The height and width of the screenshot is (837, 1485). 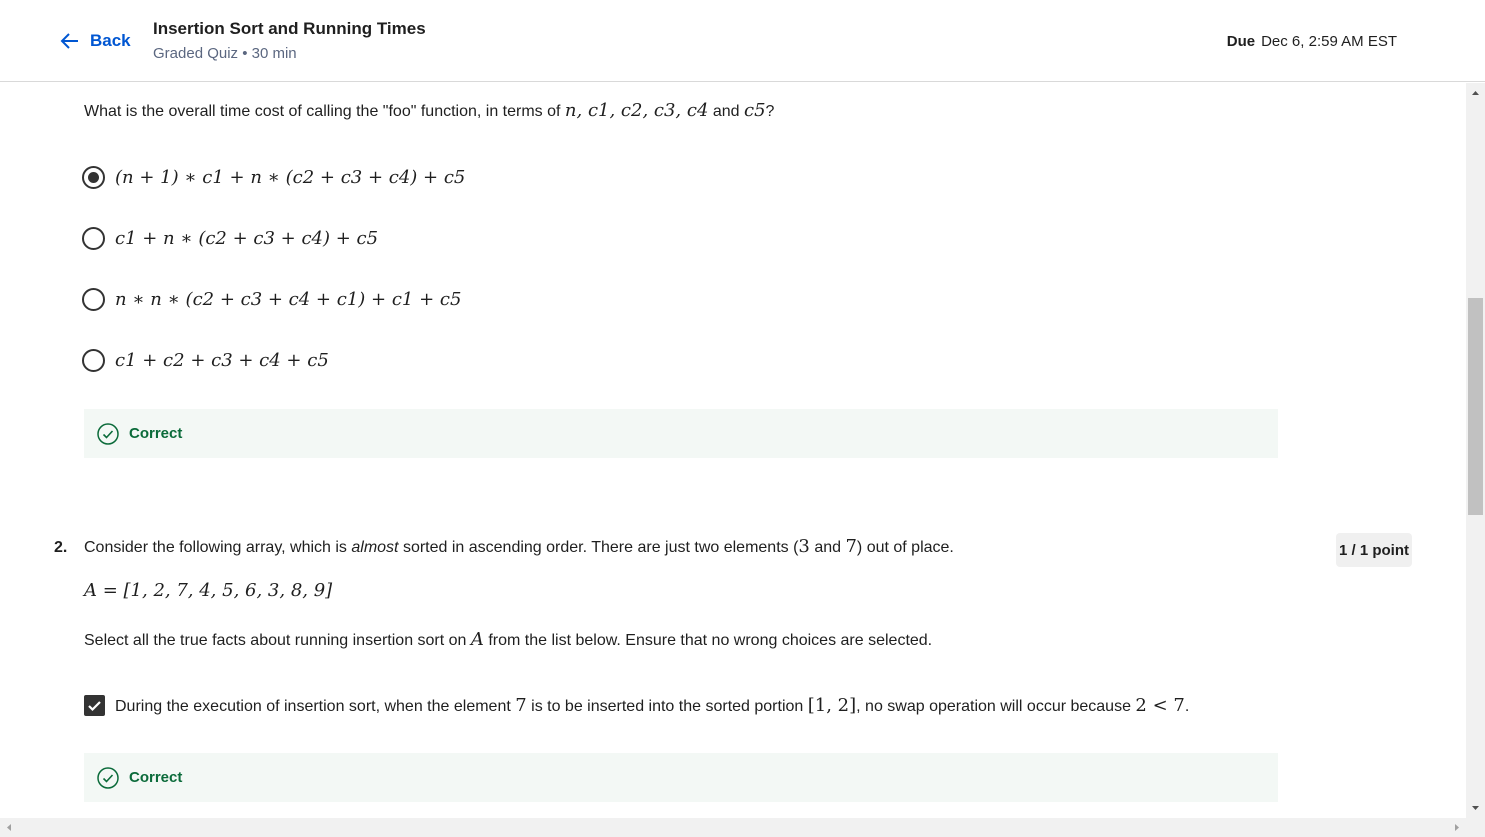 I want to click on scroll-left-icon, so click(x=9, y=827).